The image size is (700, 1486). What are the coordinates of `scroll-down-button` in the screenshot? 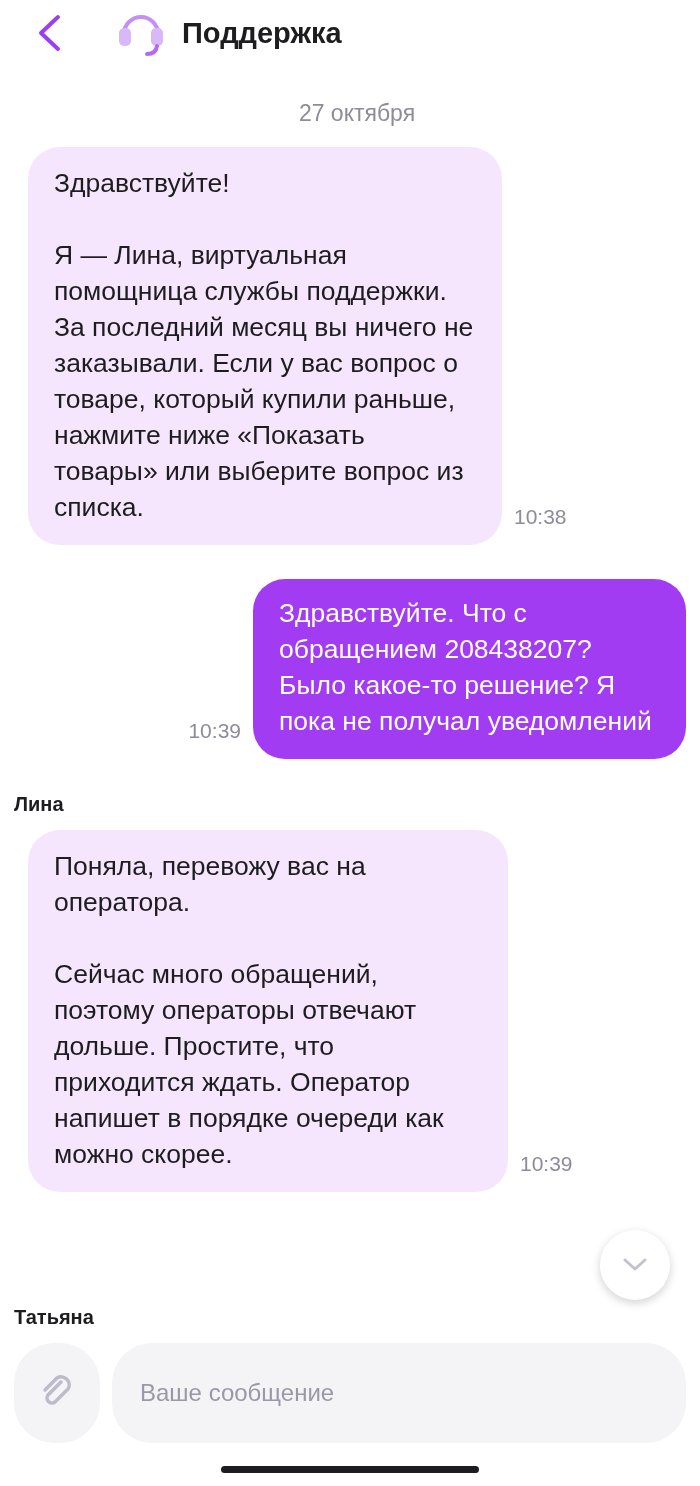 It's located at (635, 1265).